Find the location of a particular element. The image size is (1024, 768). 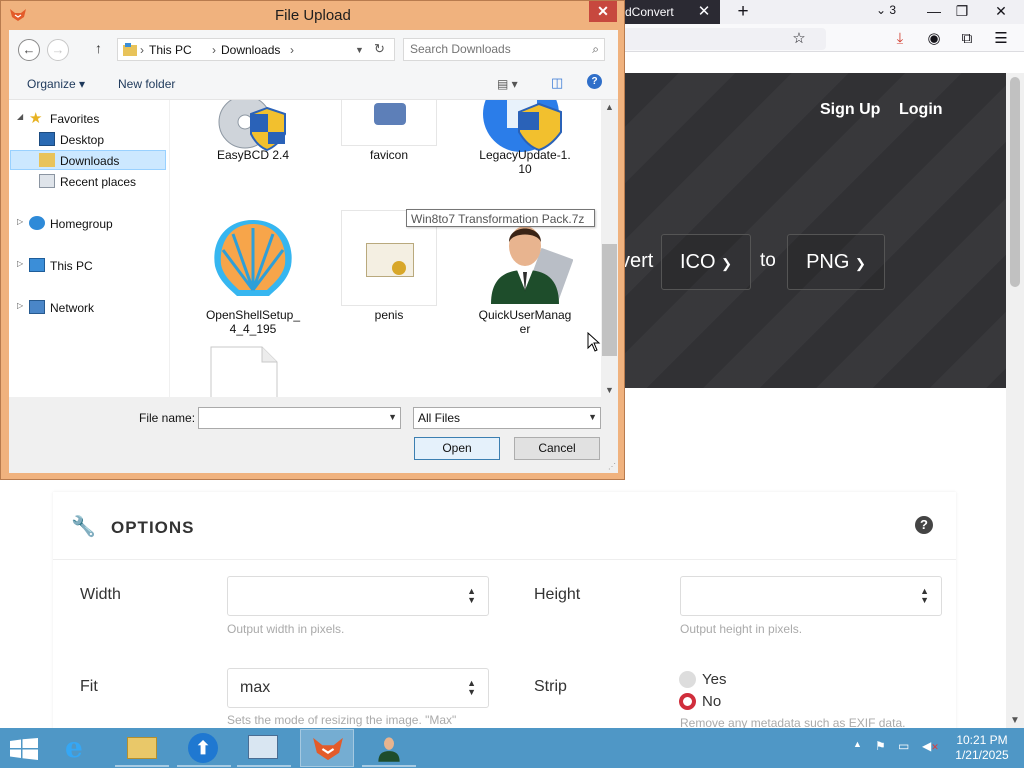

width-input: ▲ ▼ is located at coordinates (358, 596).